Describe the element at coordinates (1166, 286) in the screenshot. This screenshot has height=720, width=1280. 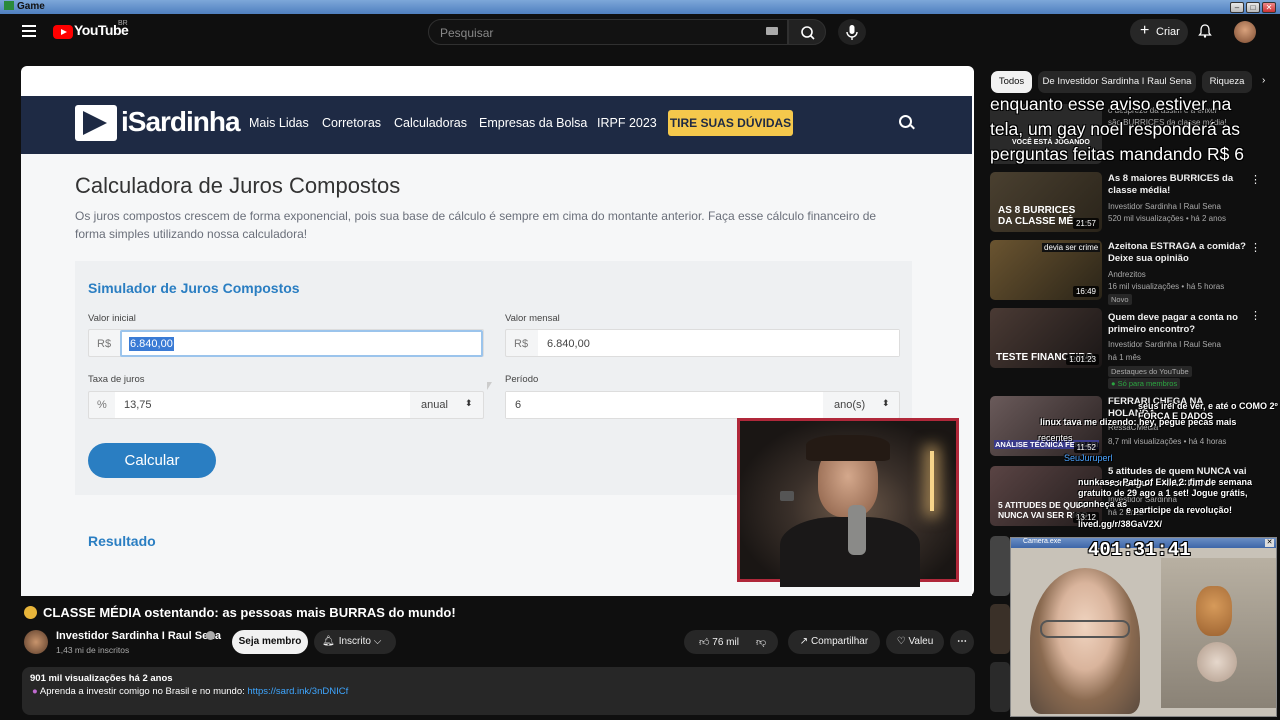
I see `rec-meta-1: 16 mil visualizações • há 5 horas` at that location.